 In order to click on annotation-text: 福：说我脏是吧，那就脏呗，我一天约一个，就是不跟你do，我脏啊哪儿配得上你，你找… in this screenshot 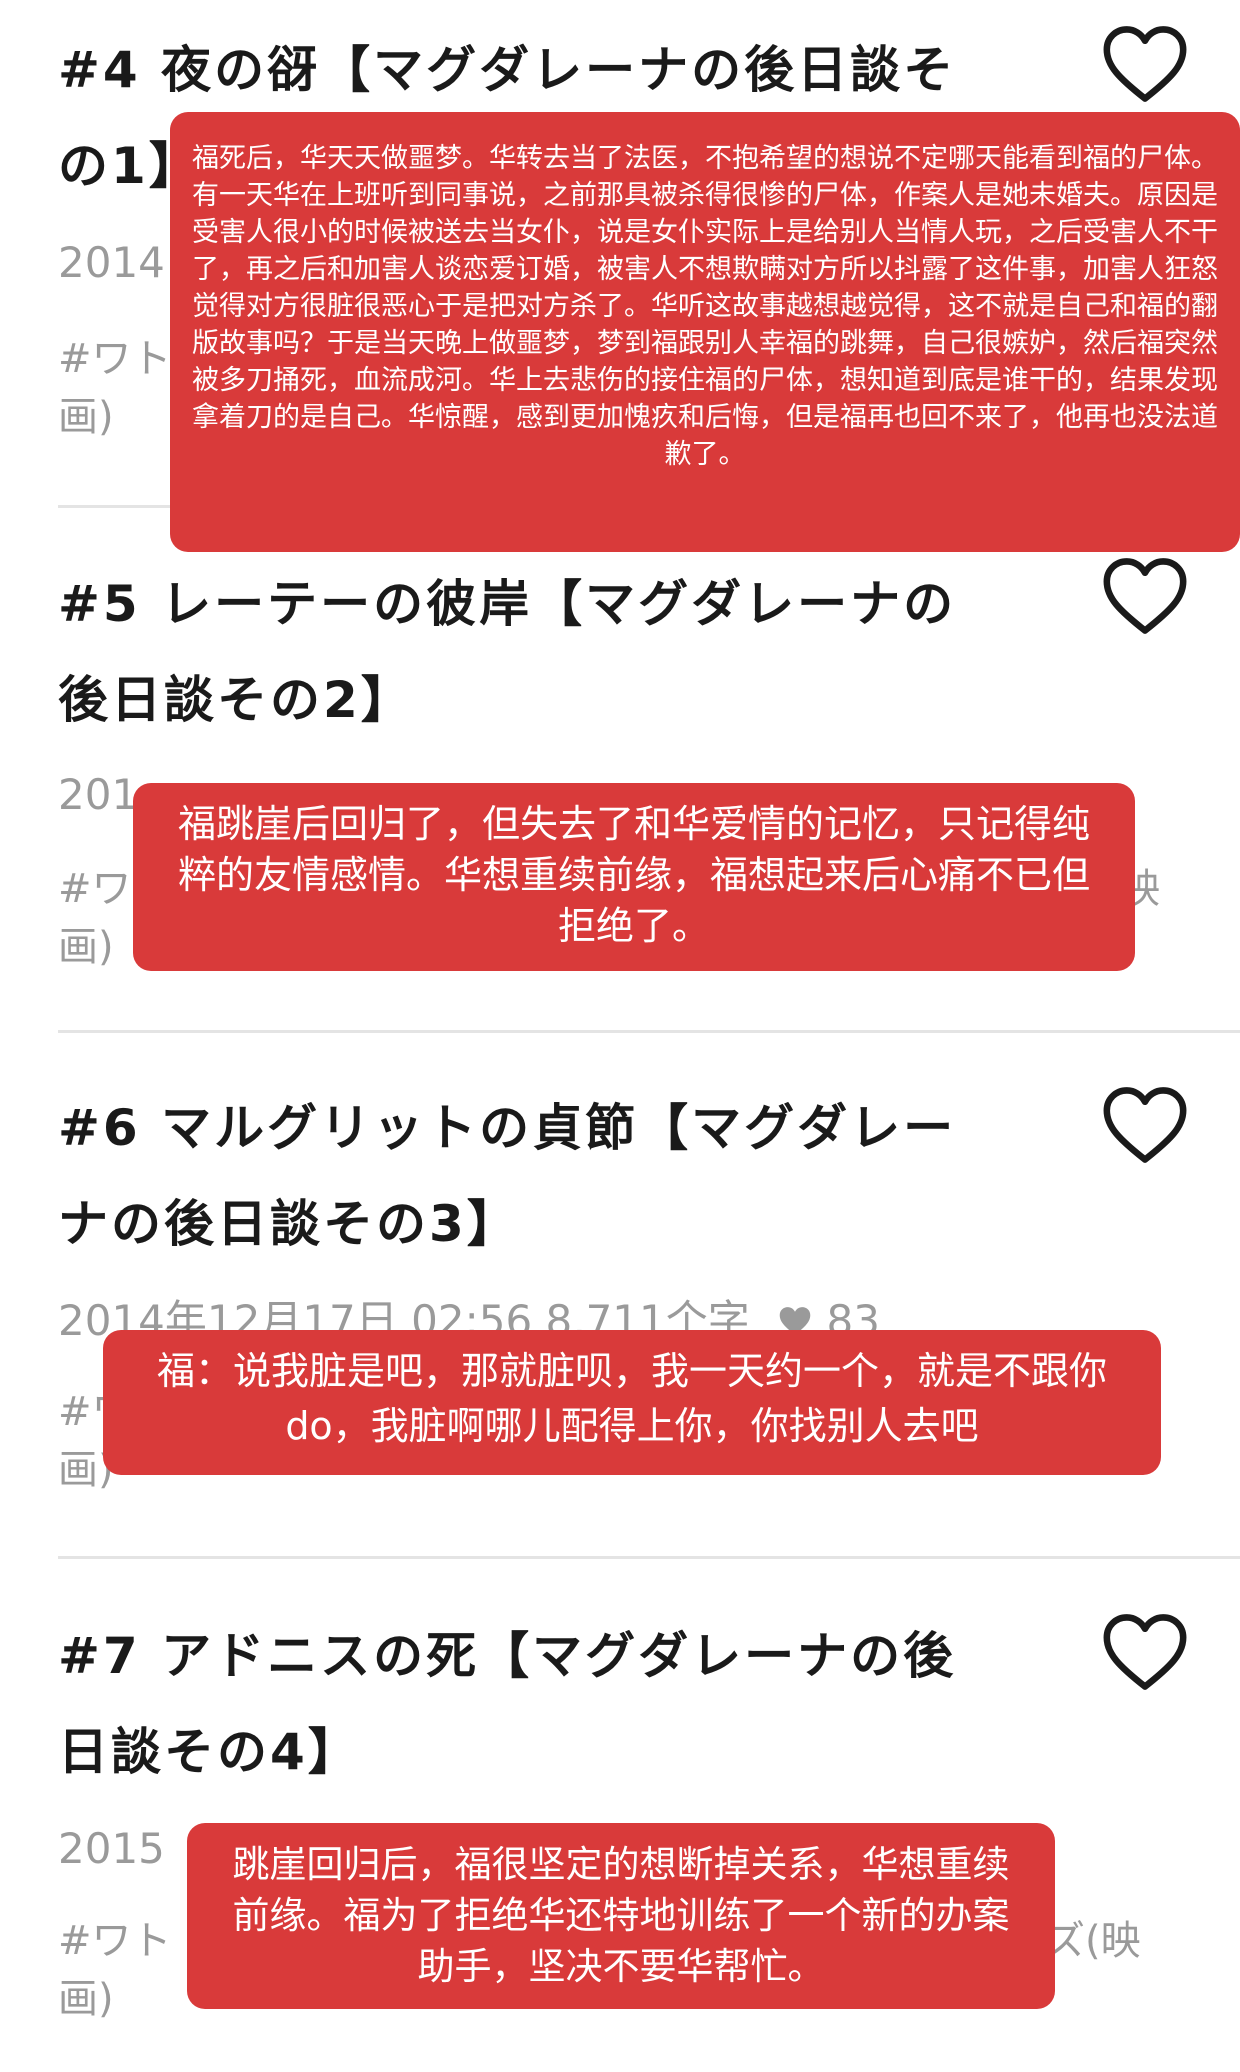, I will do `click(631, 1398)`.